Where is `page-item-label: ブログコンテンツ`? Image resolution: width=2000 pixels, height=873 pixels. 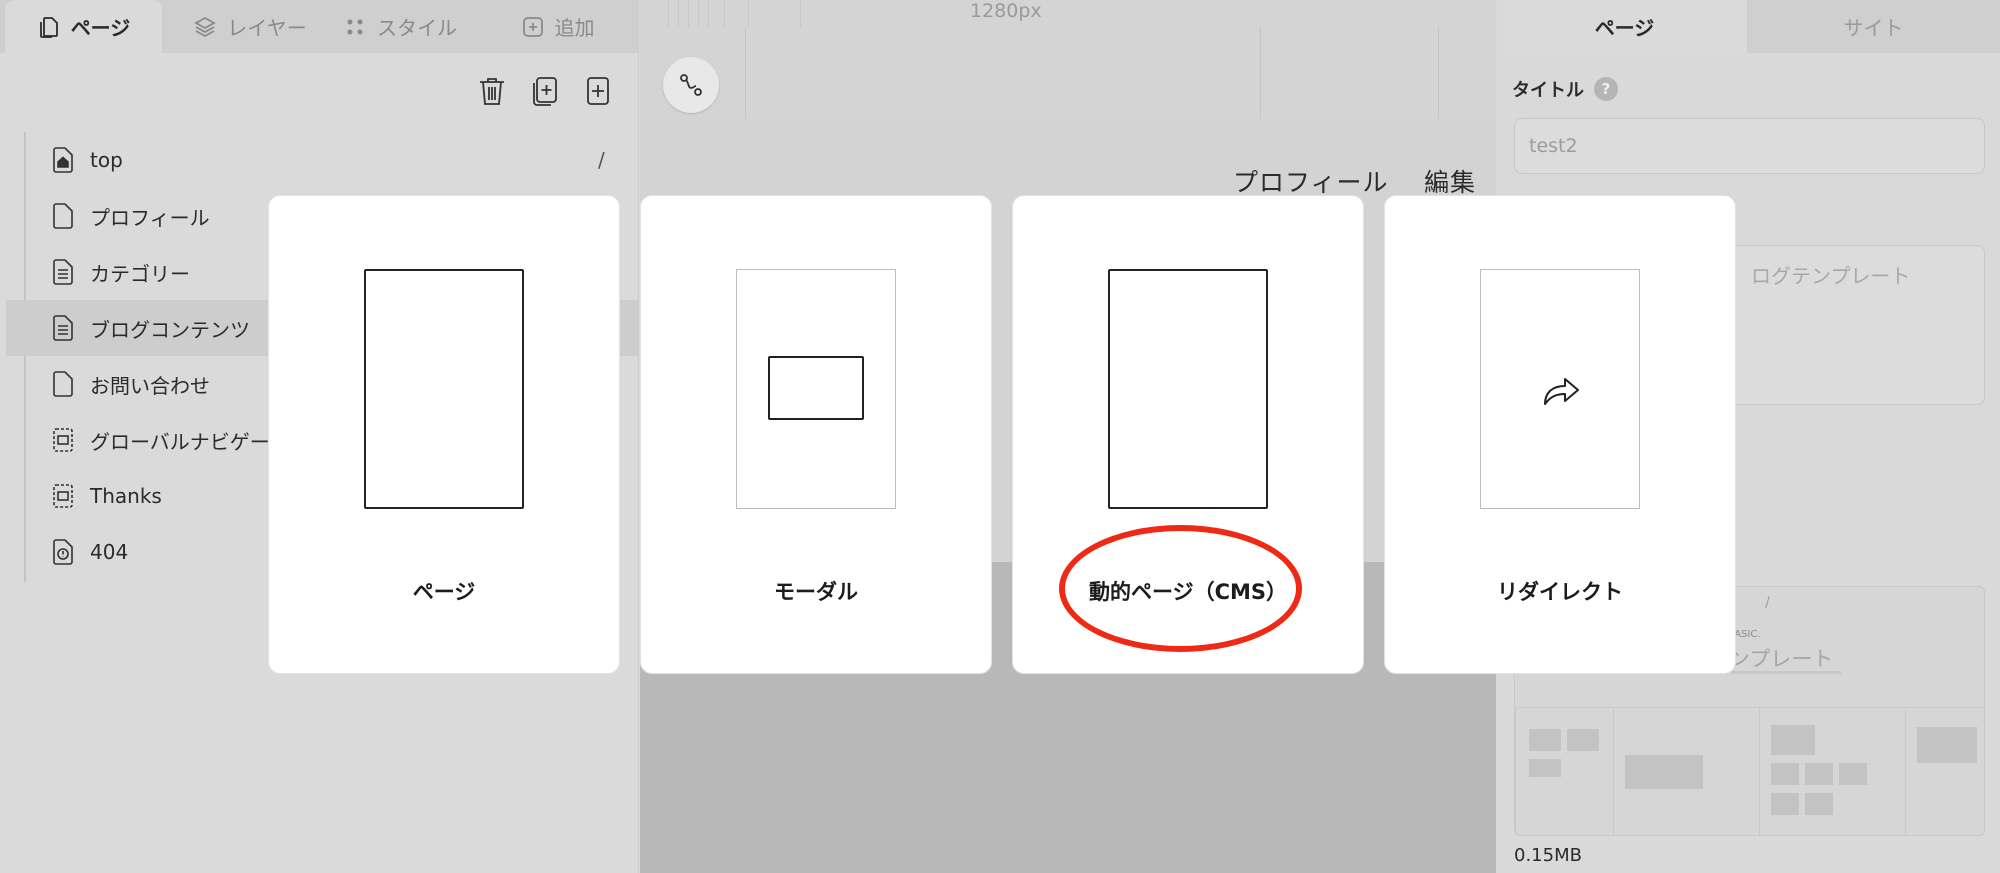
page-item-label: ブログコンテンツ is located at coordinates (170, 329).